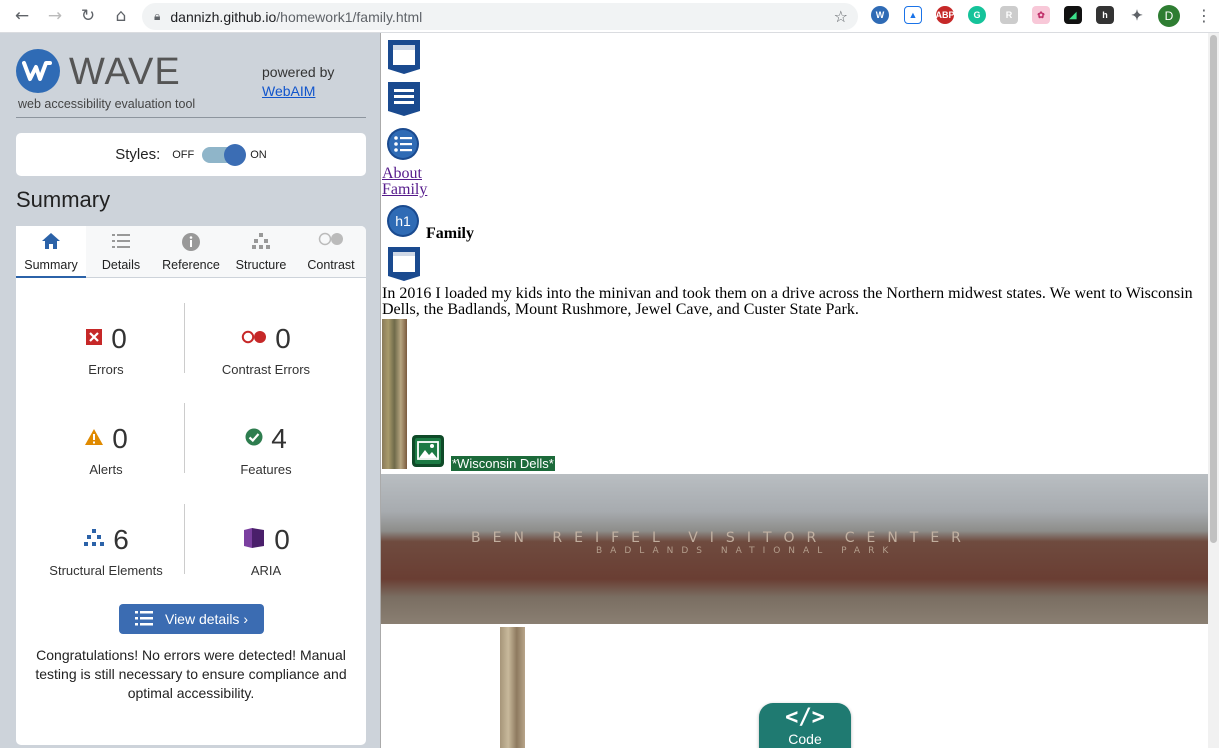 The width and height of the screenshot is (1219, 748). I want to click on stat-aria: 0 ARIA, so click(266, 550).